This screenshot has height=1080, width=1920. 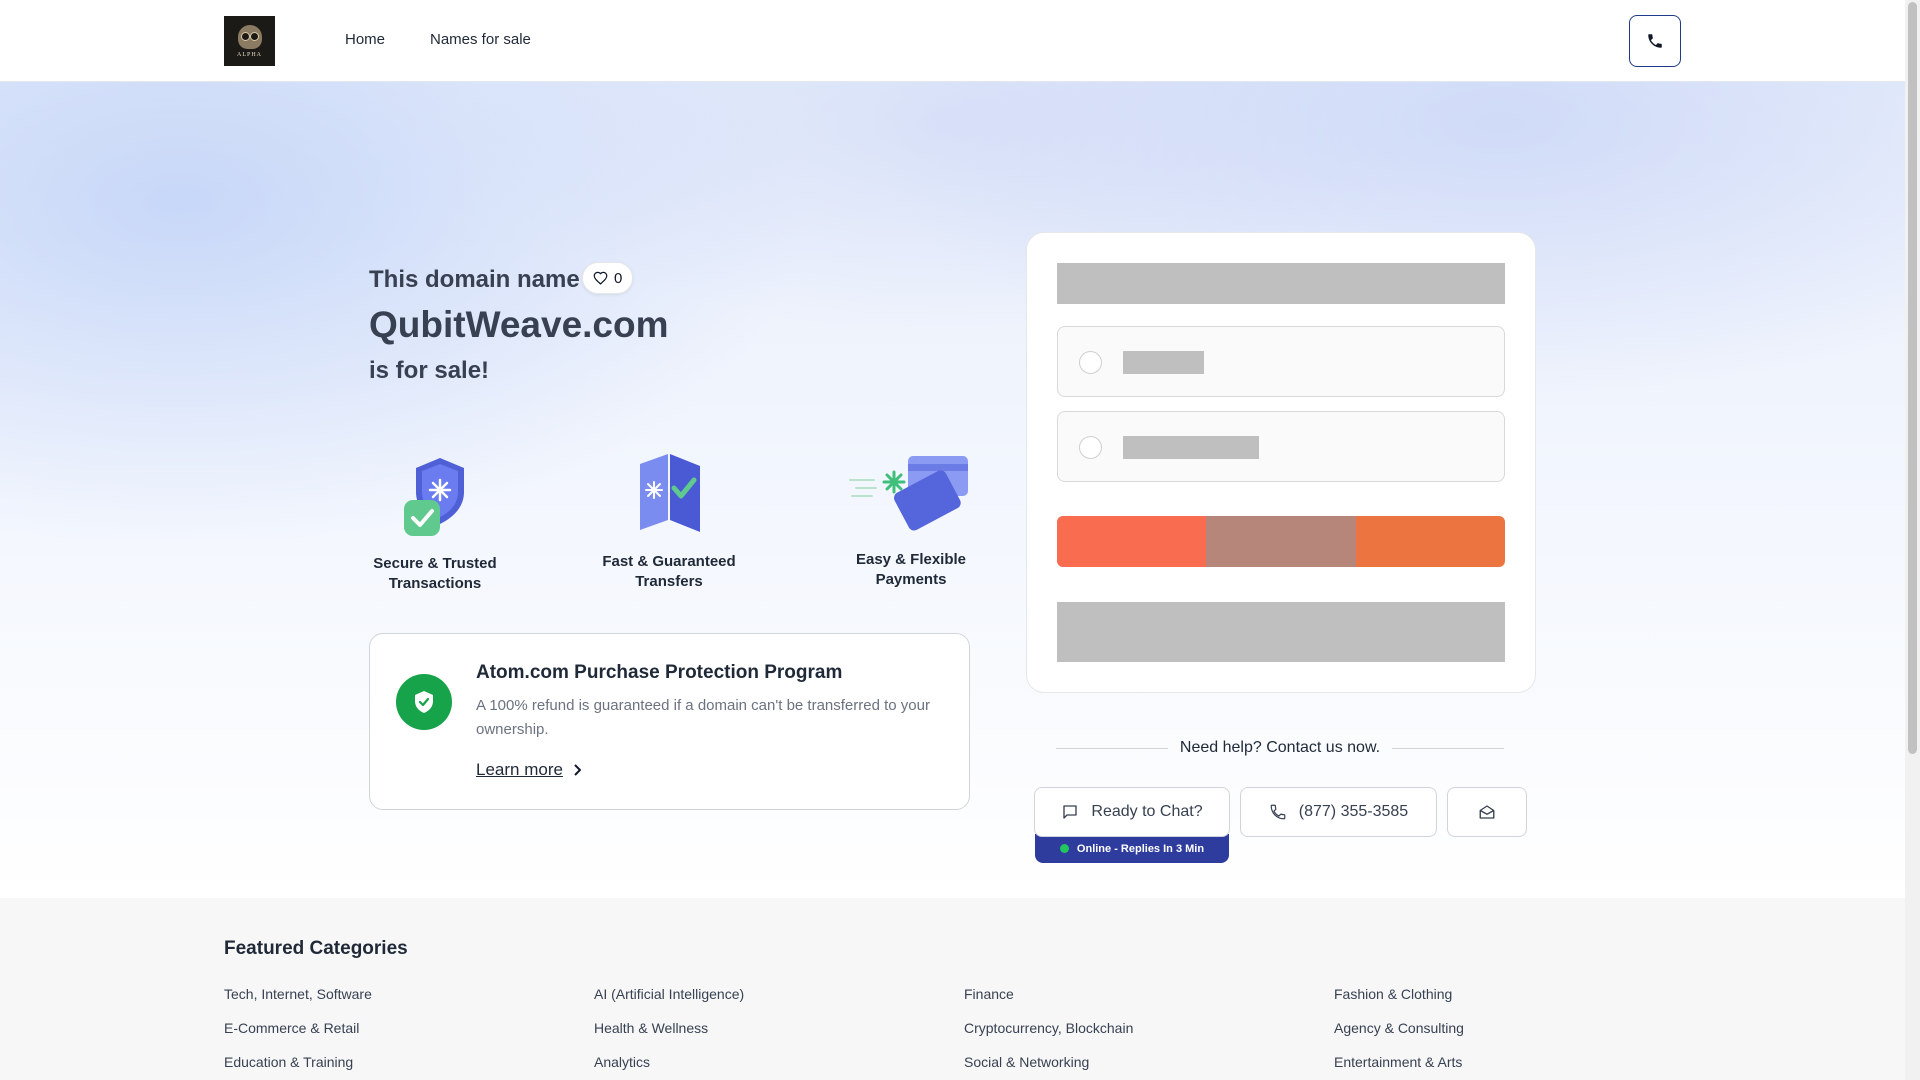 What do you see at coordinates (669, 581) in the screenshot?
I see `feature-transfers-line2: Transfers` at bounding box center [669, 581].